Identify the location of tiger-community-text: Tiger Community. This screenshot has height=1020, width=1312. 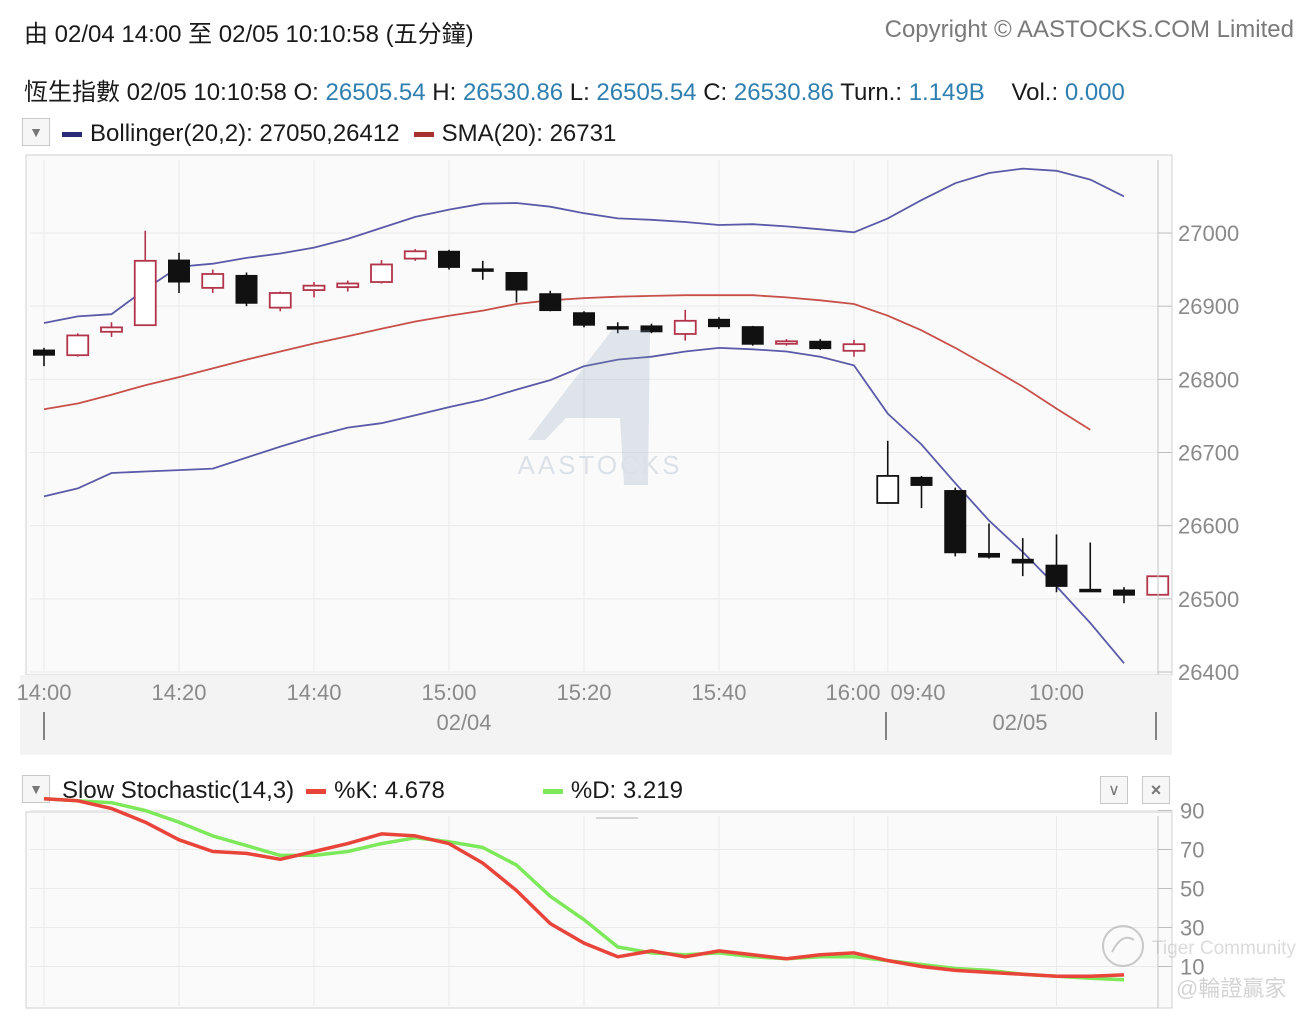
(1224, 948).